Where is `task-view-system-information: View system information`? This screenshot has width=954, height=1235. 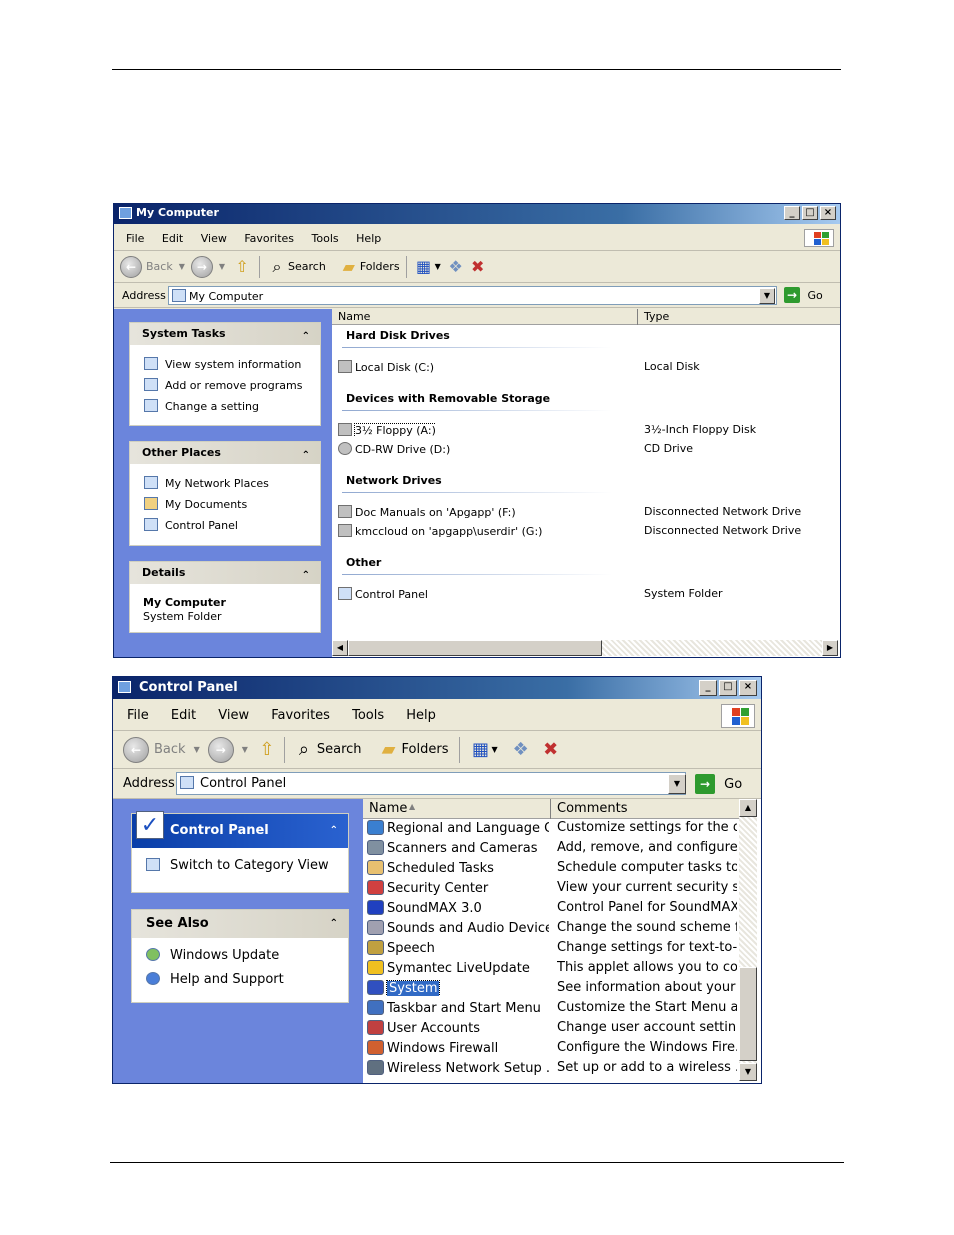 task-view-system-information: View system information is located at coordinates (222, 364).